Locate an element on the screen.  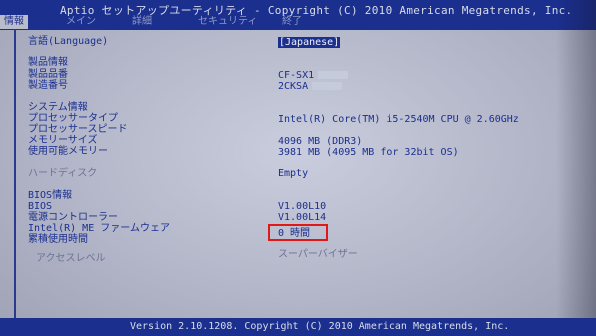
memory-size-value: 4096 MB (DDR3) is located at coordinates (320, 141).